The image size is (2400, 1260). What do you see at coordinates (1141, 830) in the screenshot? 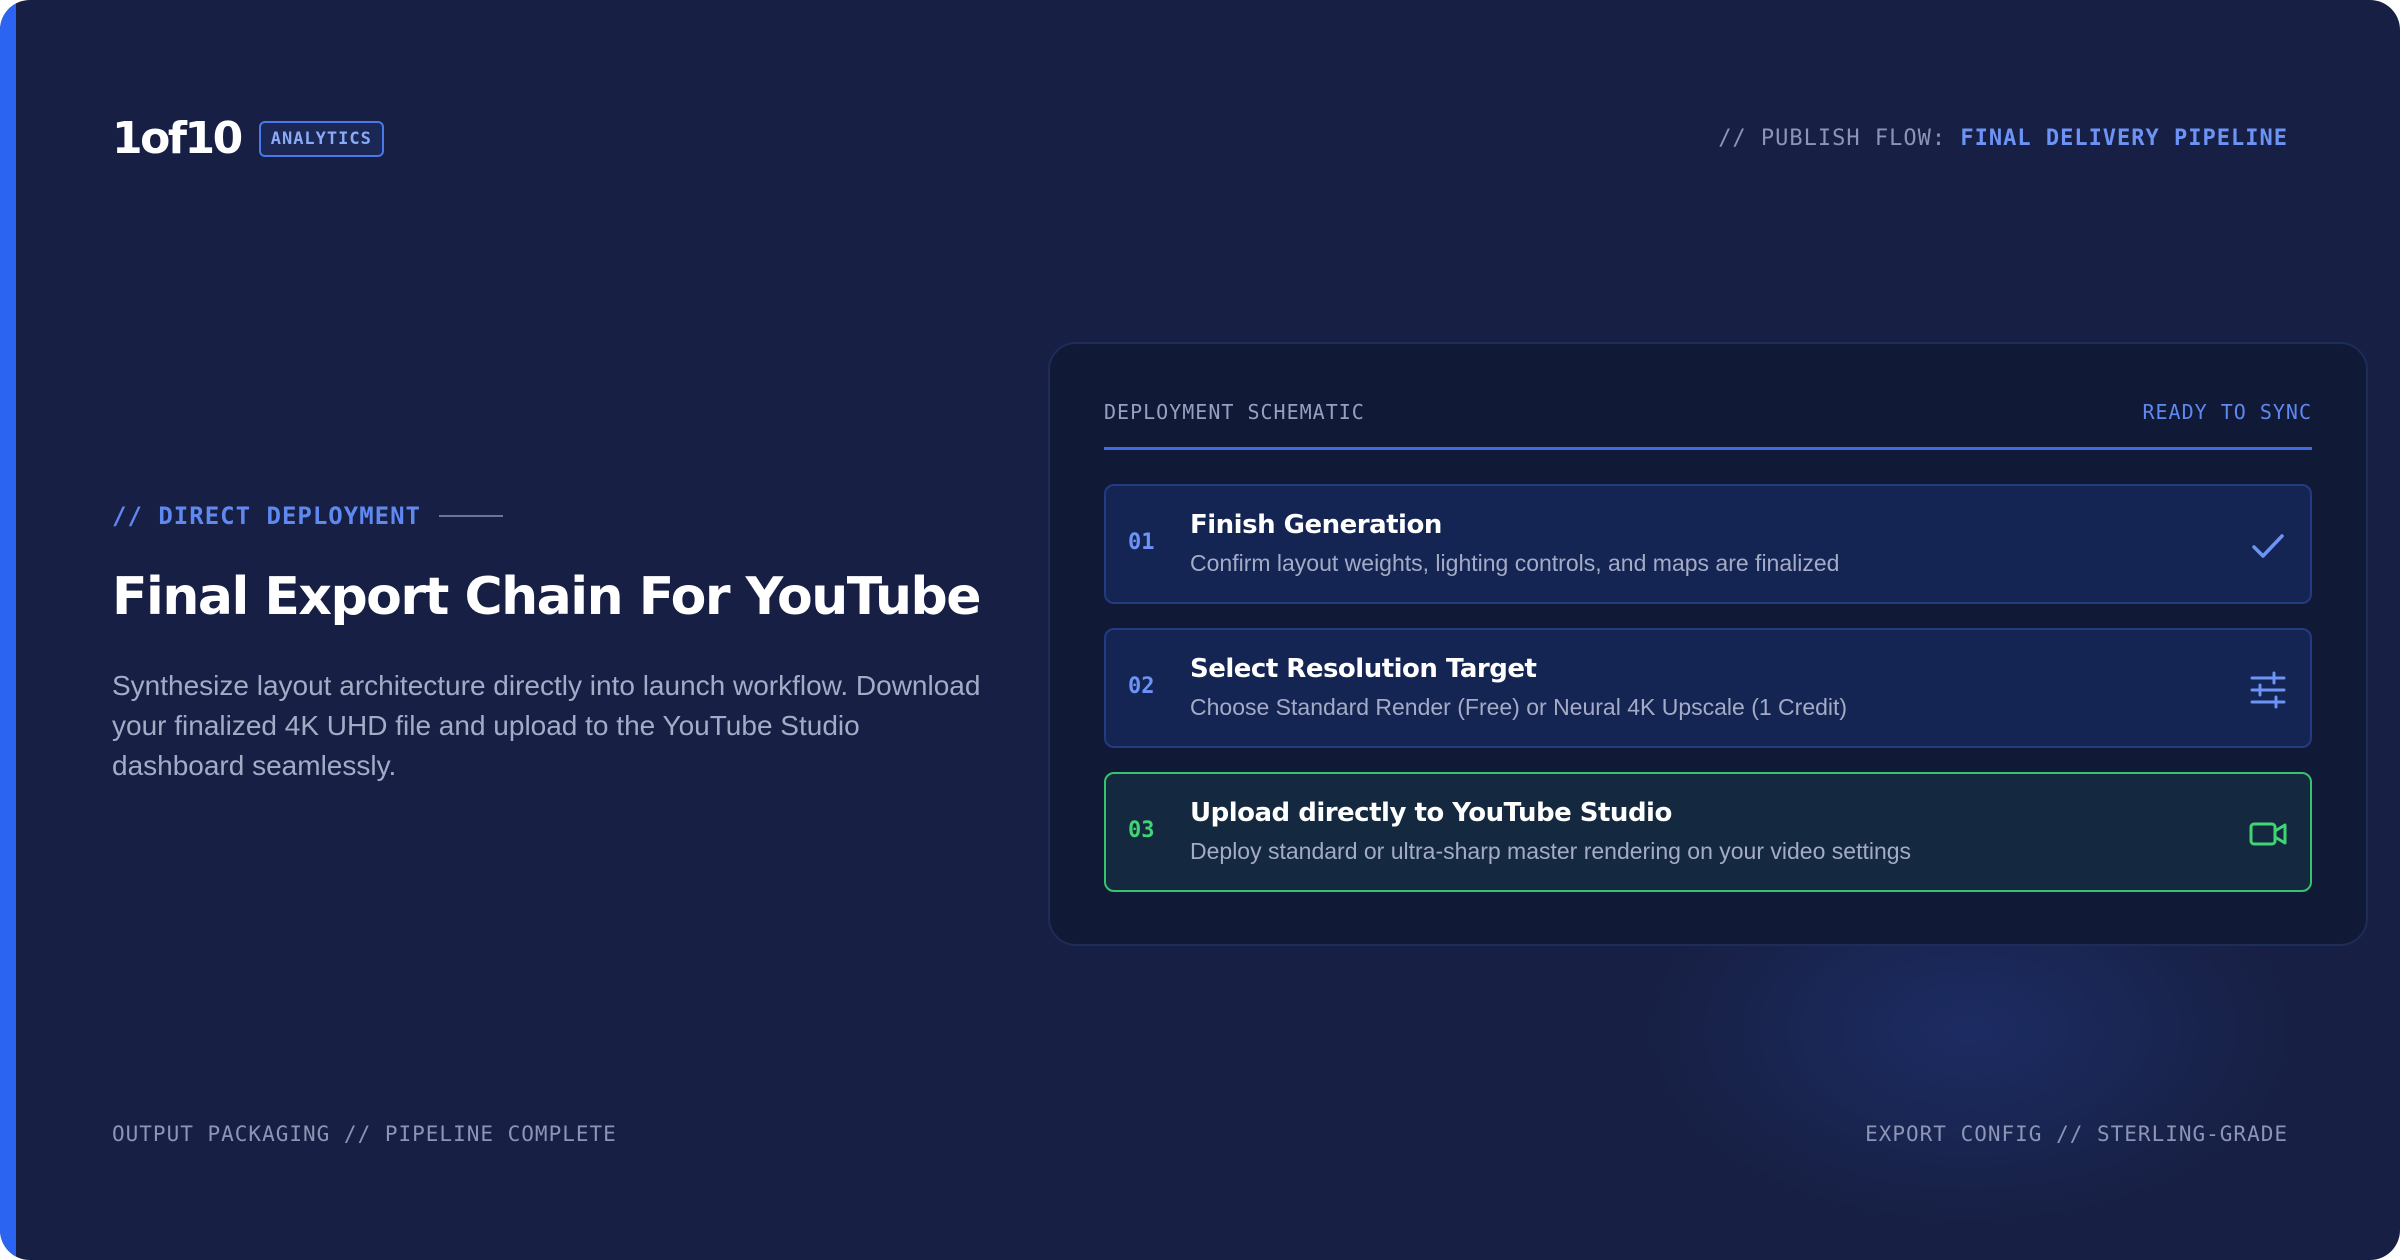
I see `step-number: 03` at bounding box center [1141, 830].